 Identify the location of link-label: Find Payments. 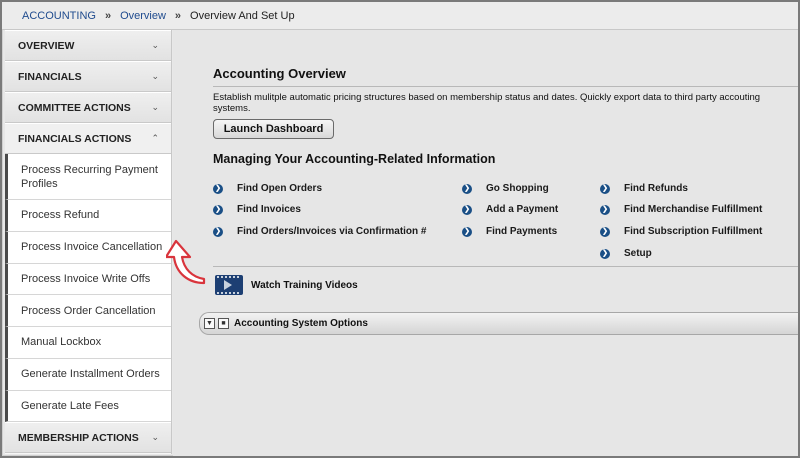
(522, 231).